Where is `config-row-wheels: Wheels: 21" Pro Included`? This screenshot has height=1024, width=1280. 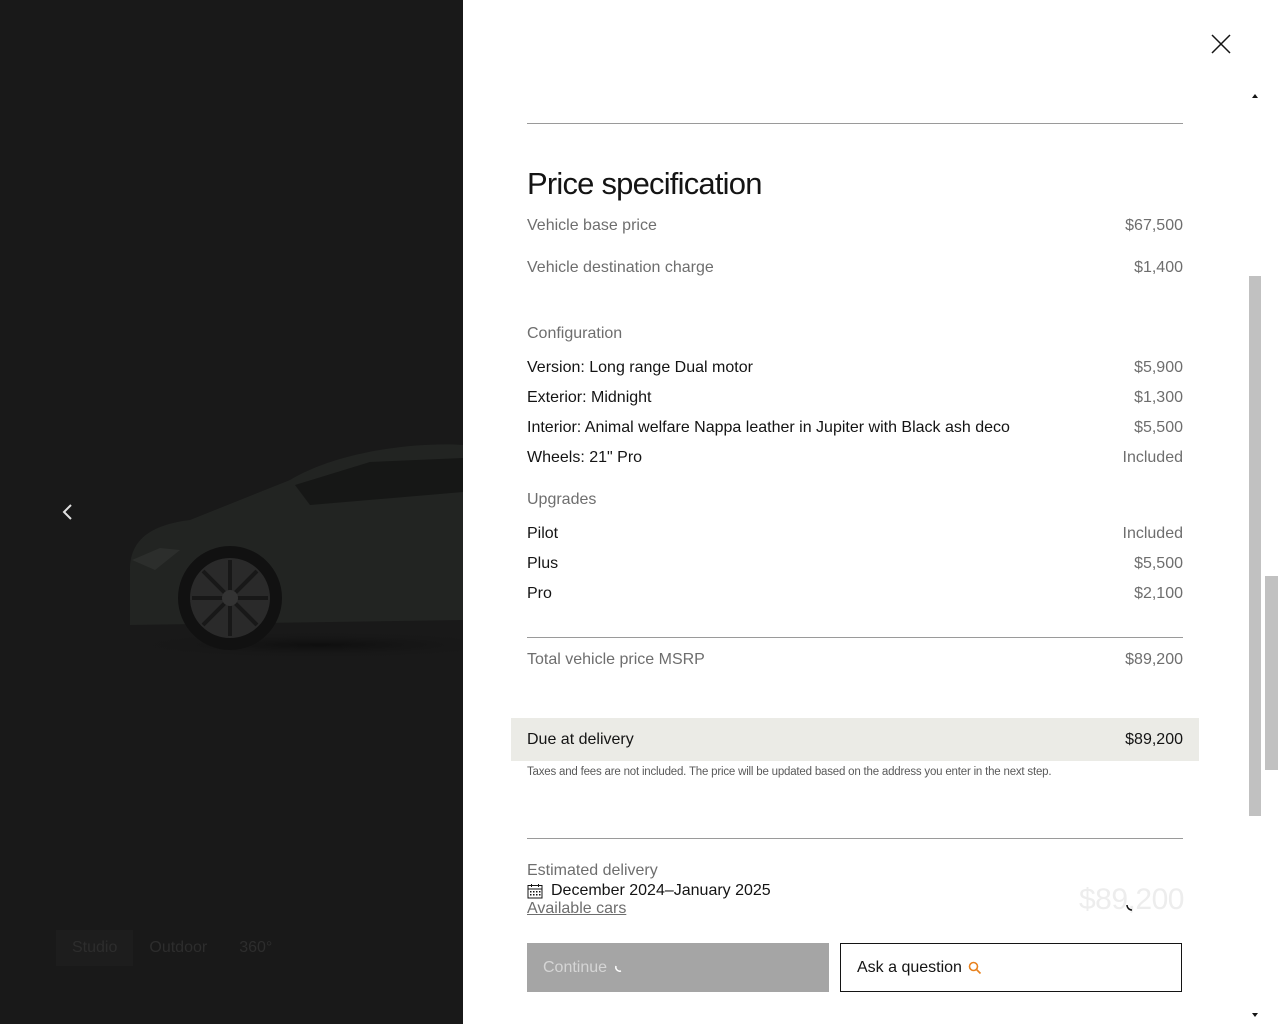 config-row-wheels: Wheels: 21" Pro Included is located at coordinates (855, 458).